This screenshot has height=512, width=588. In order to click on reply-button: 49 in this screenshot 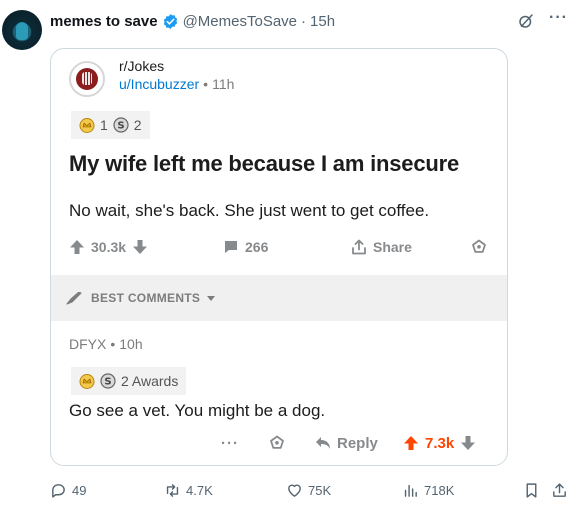, I will do `click(68, 490)`.